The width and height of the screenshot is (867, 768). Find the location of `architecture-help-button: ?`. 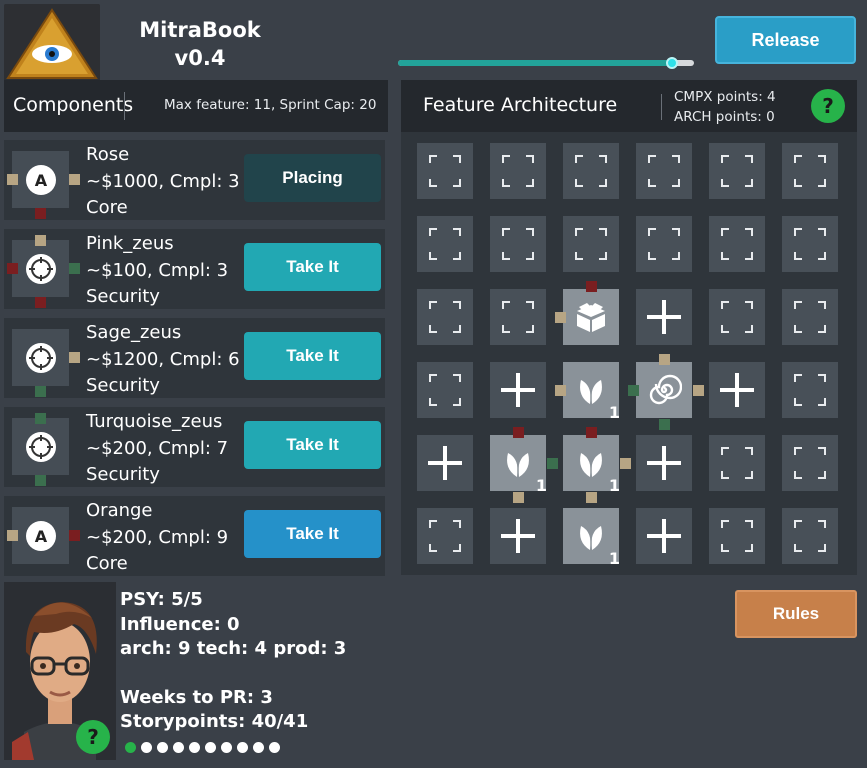

architecture-help-button: ? is located at coordinates (828, 106).